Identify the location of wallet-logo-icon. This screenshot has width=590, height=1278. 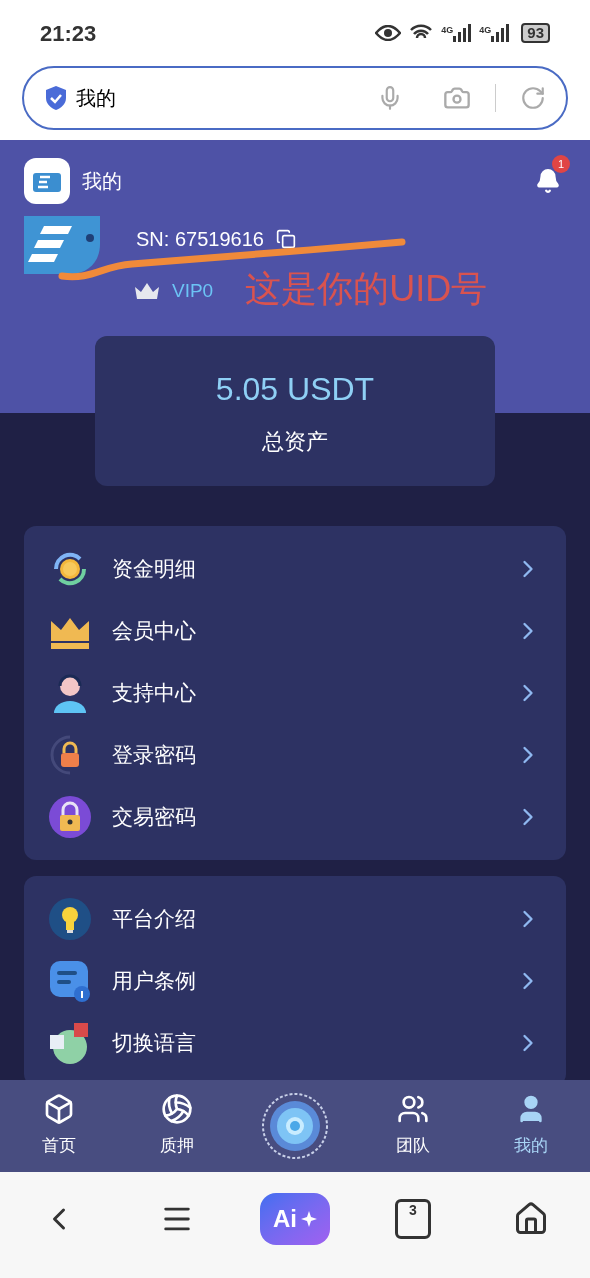
(62, 245).